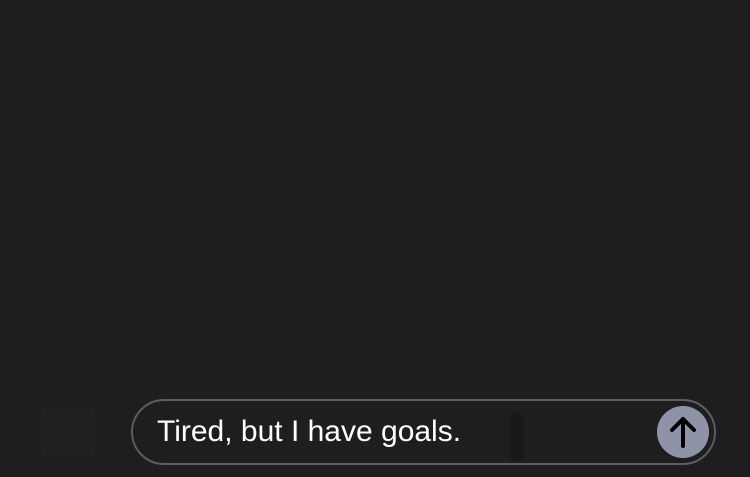  I want to click on arrow-up-icon, so click(683, 432).